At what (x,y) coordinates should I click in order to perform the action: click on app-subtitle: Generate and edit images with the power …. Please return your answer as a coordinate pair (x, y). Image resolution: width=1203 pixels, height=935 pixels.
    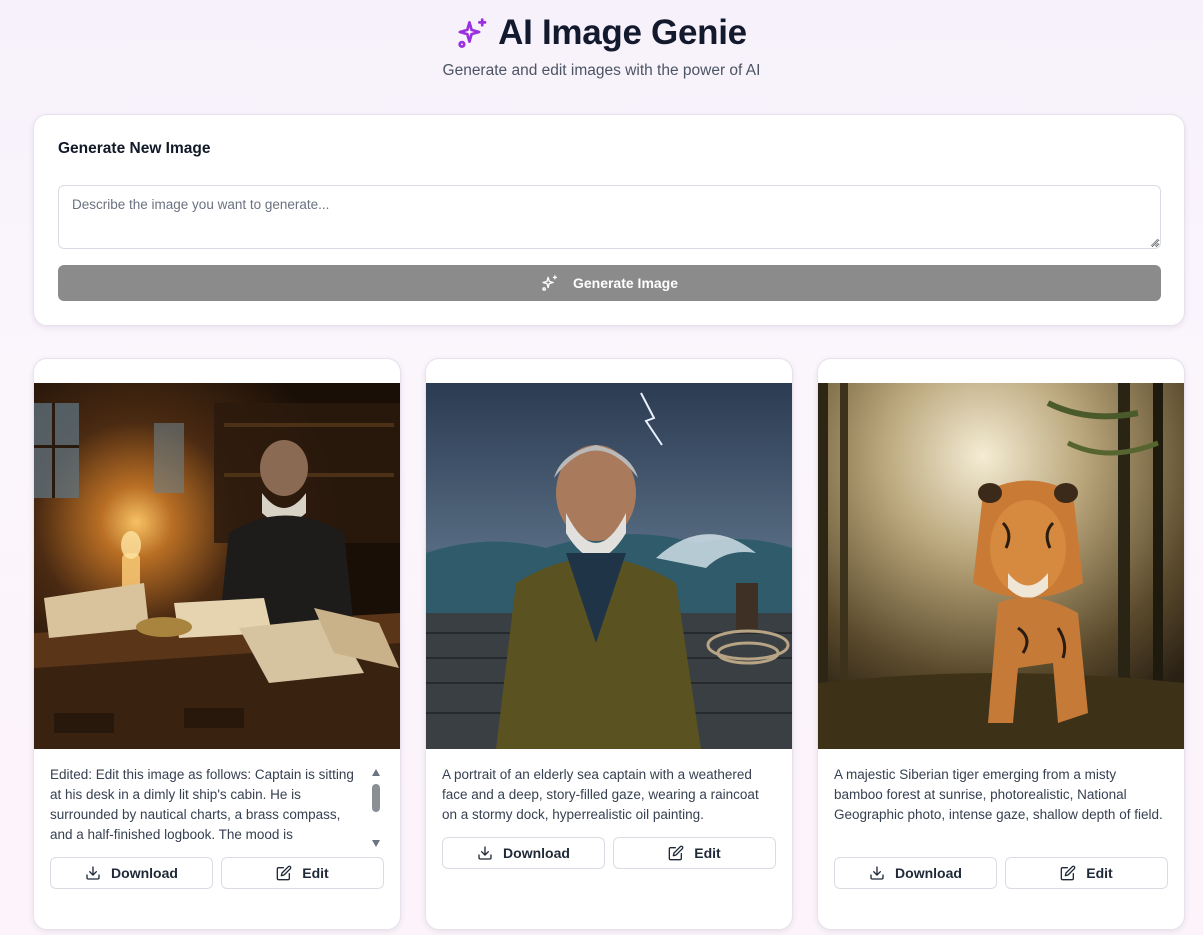
    Looking at the image, I should click on (601, 70).